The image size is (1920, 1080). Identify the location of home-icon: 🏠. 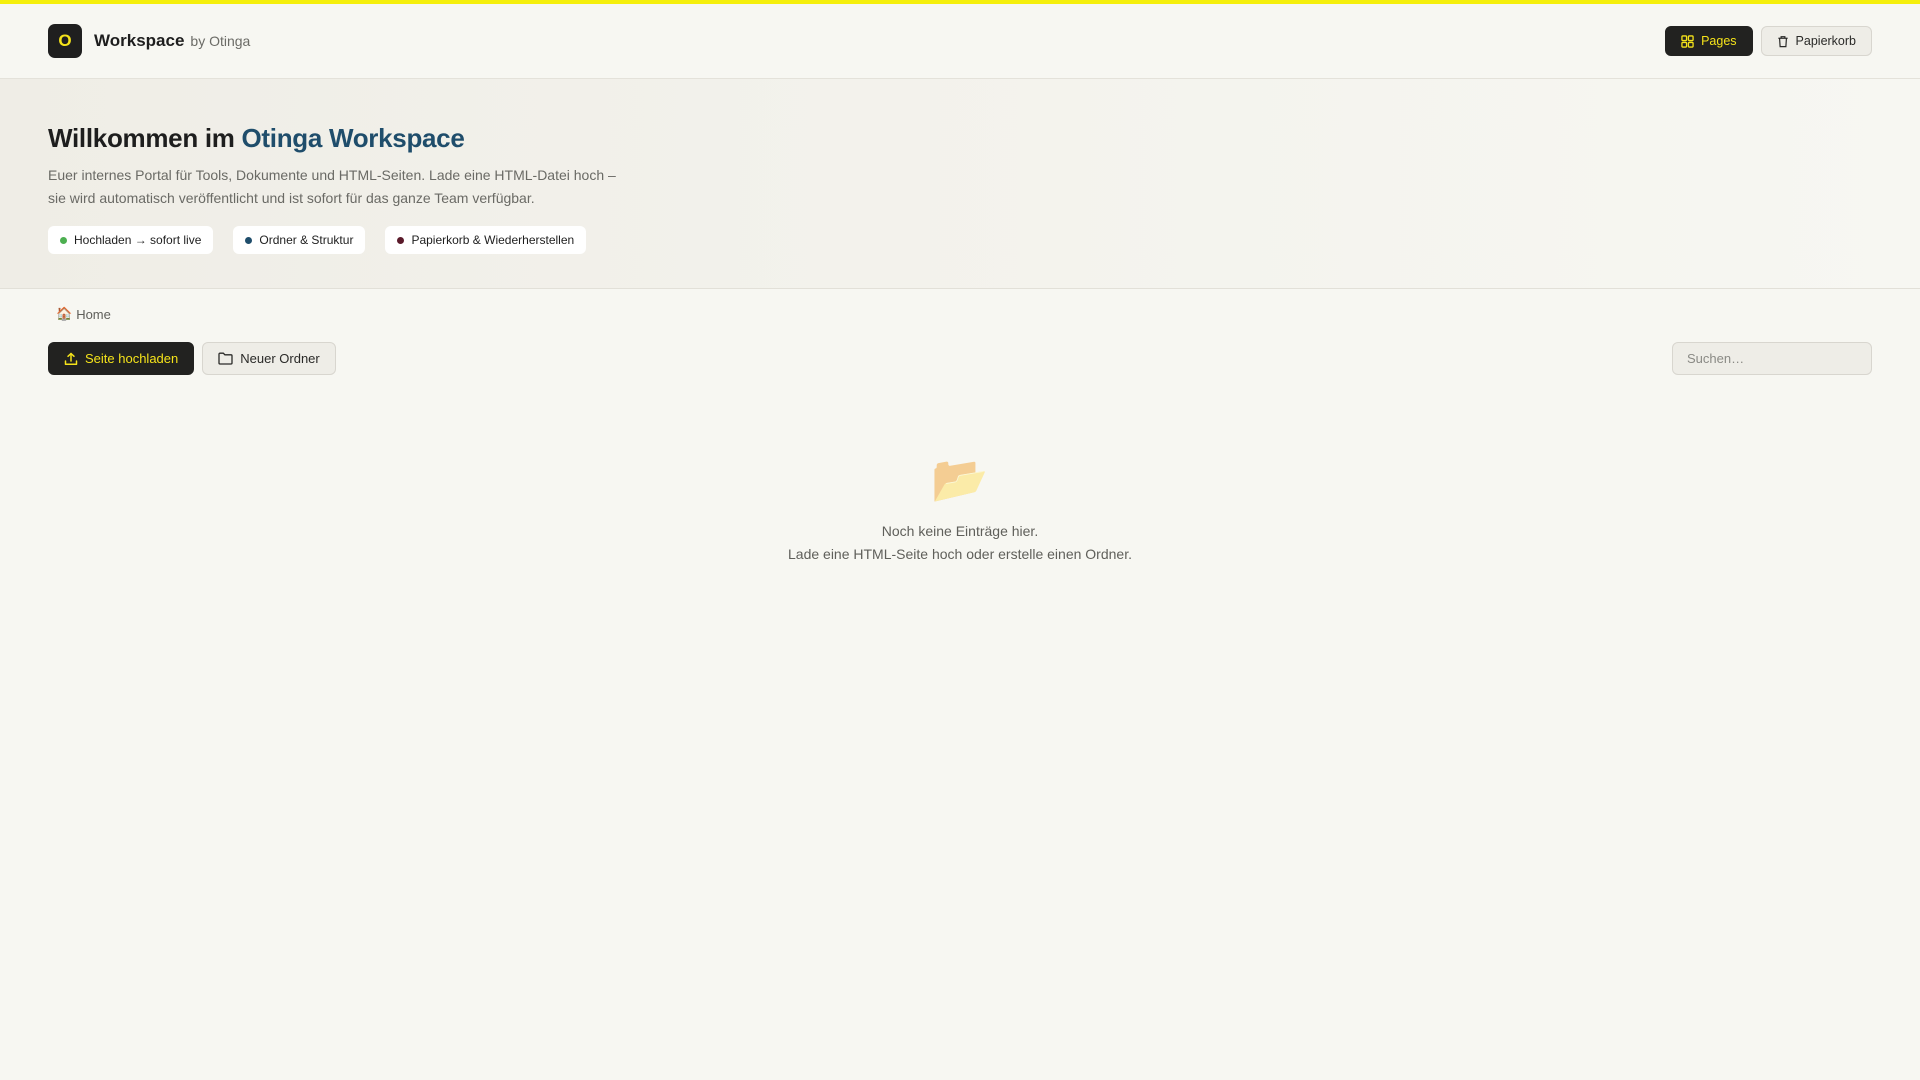
(64, 313).